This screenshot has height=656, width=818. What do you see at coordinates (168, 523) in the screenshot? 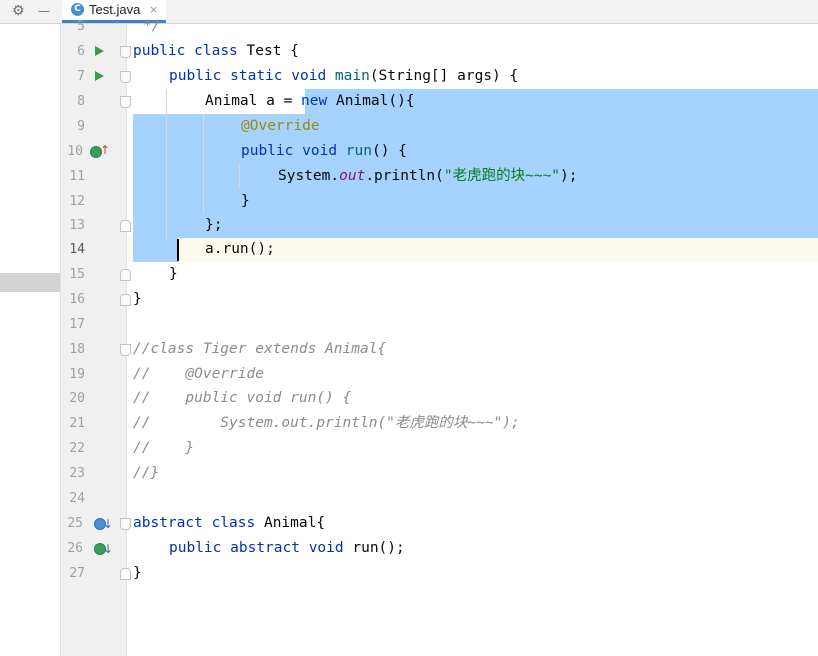
I see `keyword: abstract` at bounding box center [168, 523].